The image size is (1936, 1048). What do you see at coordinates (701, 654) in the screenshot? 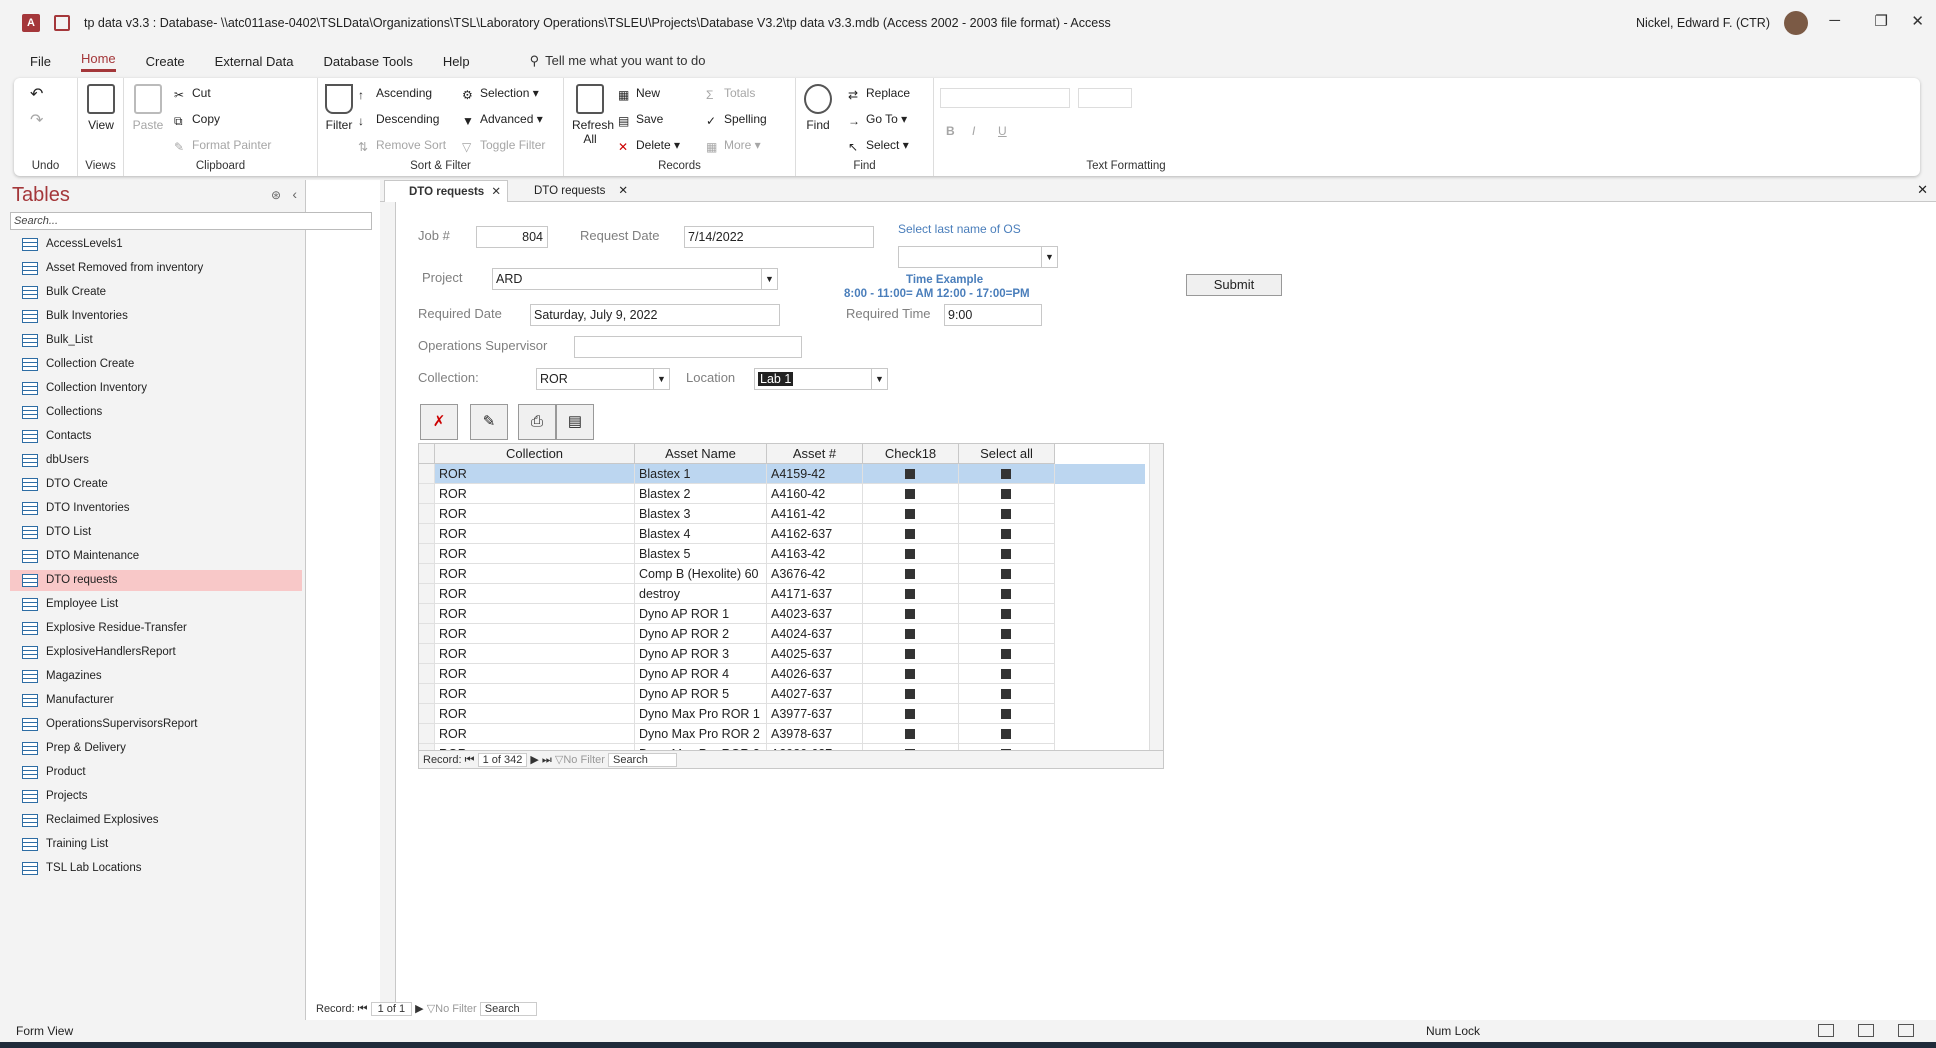
I see `cell-asset-name: Dyno AP ROR 3` at bounding box center [701, 654].